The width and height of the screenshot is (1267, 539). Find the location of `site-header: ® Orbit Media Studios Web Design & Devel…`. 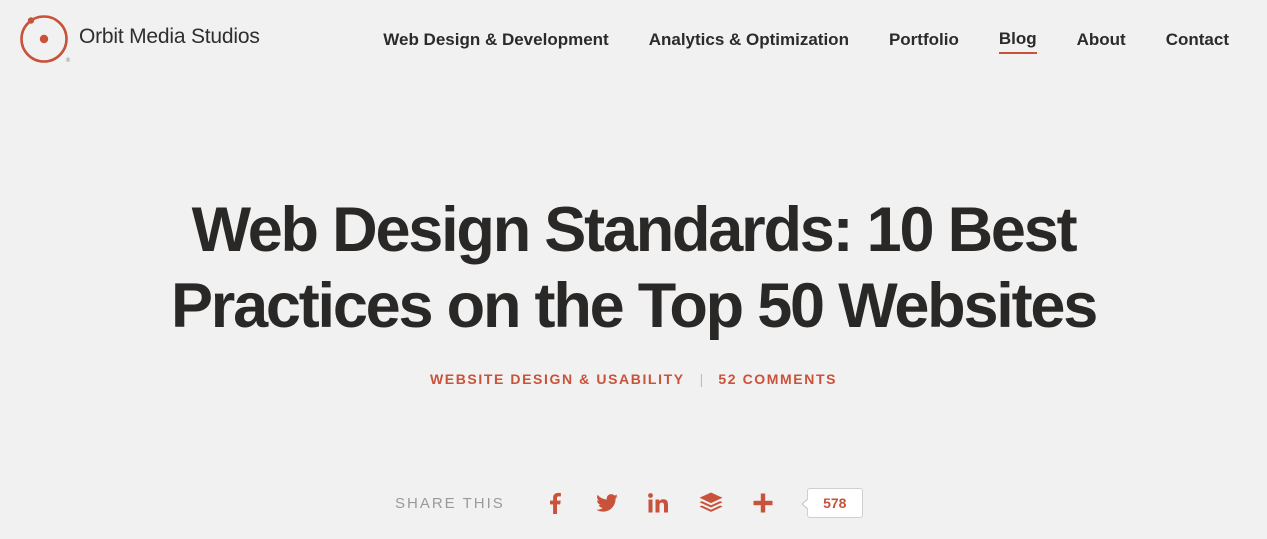

site-header: ® Orbit Media Studios Web Design & Devel… is located at coordinates (633, 40).